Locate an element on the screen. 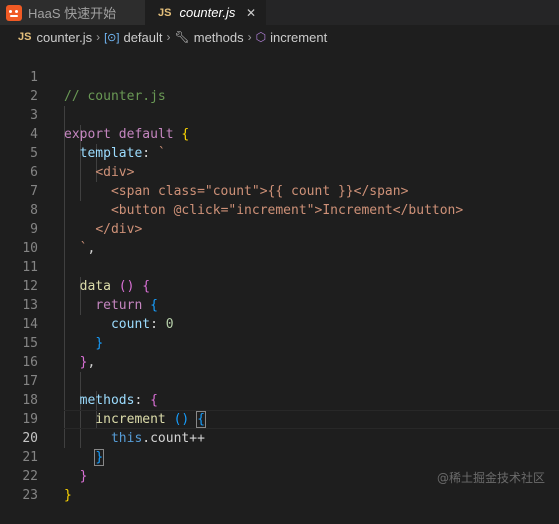  wrench-icon: 🔧︎ is located at coordinates (182, 37).